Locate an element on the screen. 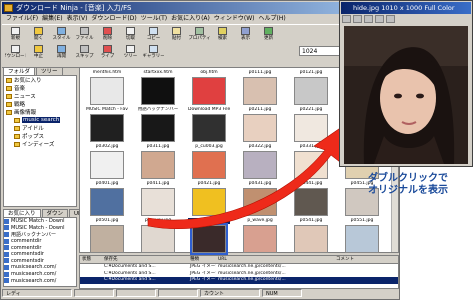 This screenshot has width=473, height=303. viewer-next-icon is located at coordinates (357, 19).